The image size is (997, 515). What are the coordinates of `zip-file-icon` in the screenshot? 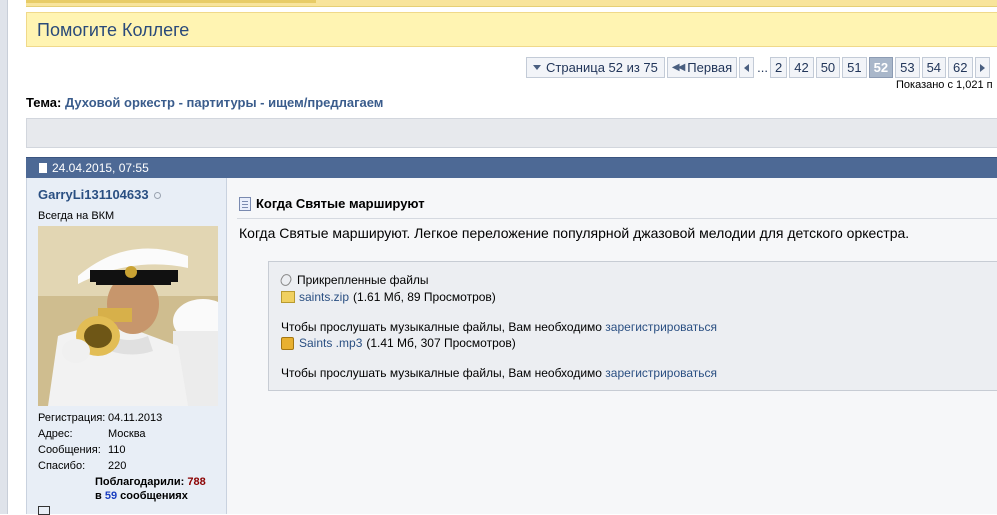 It's located at (288, 297).